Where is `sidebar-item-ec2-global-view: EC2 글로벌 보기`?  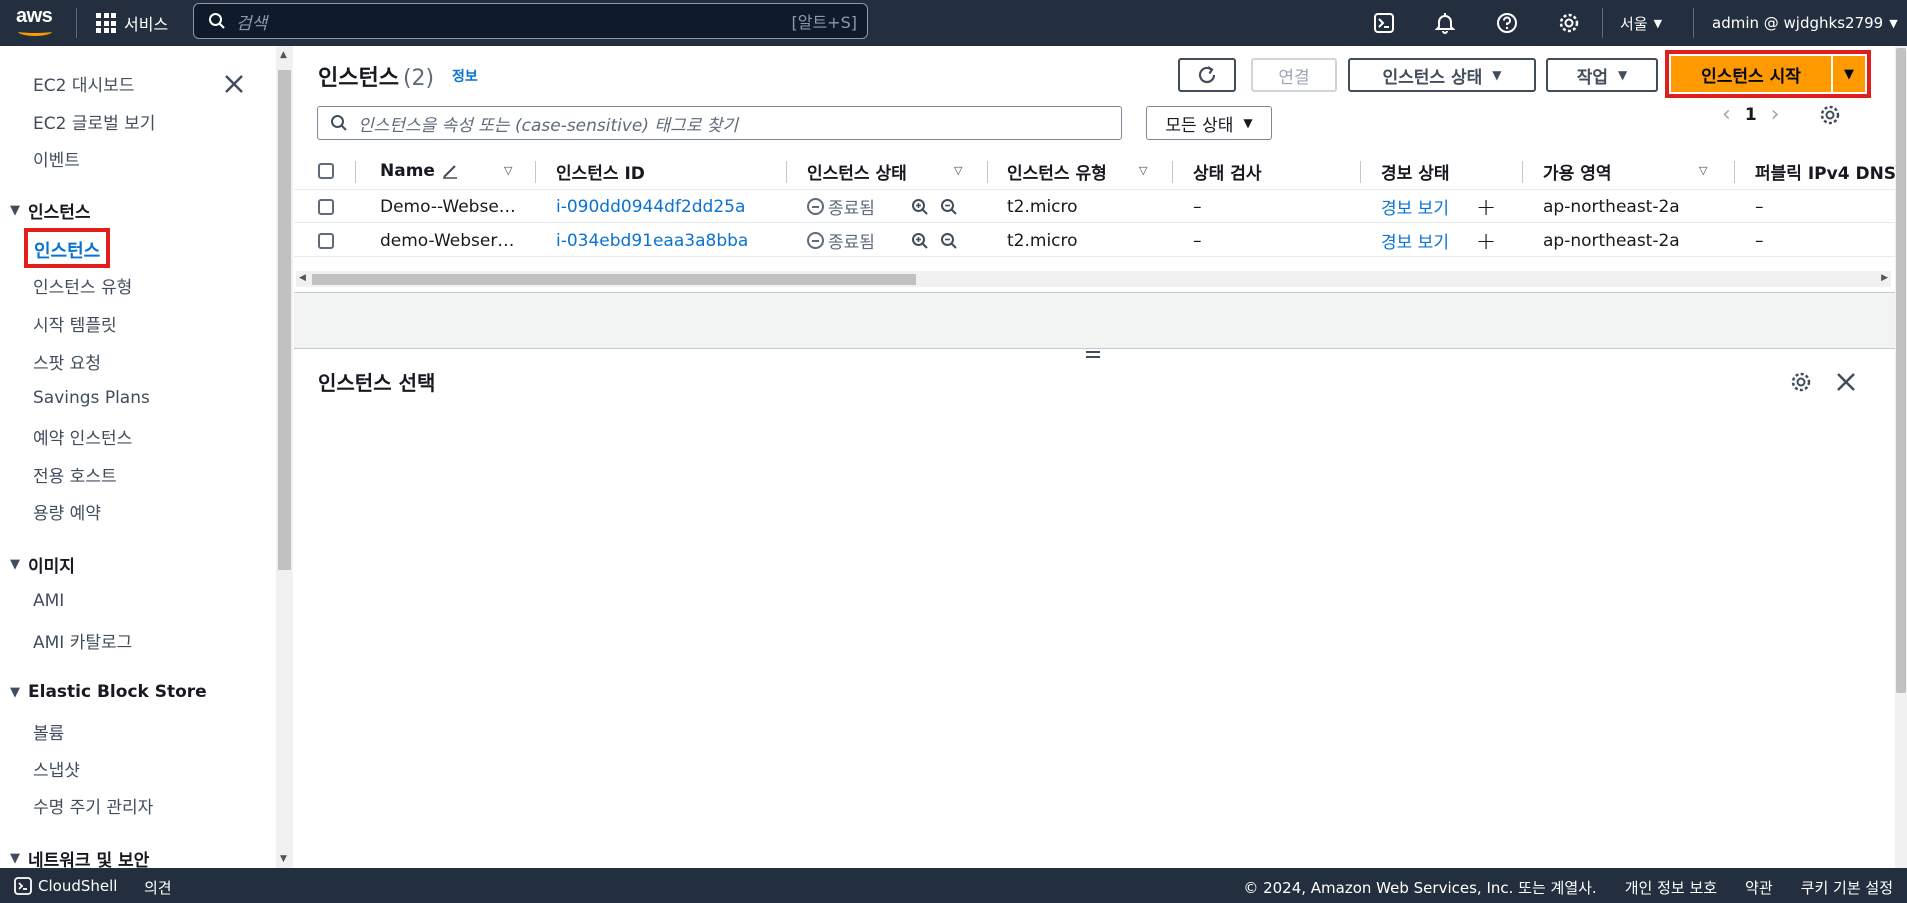
sidebar-item-ec2-global-view: EC2 글로벌 보기 is located at coordinates (94, 121).